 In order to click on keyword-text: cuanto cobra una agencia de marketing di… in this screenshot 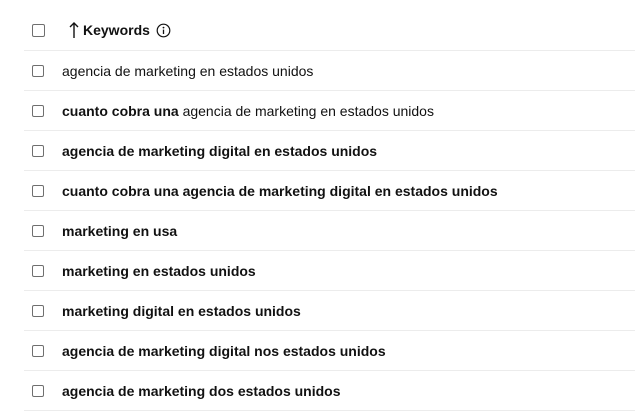, I will do `click(280, 191)`.